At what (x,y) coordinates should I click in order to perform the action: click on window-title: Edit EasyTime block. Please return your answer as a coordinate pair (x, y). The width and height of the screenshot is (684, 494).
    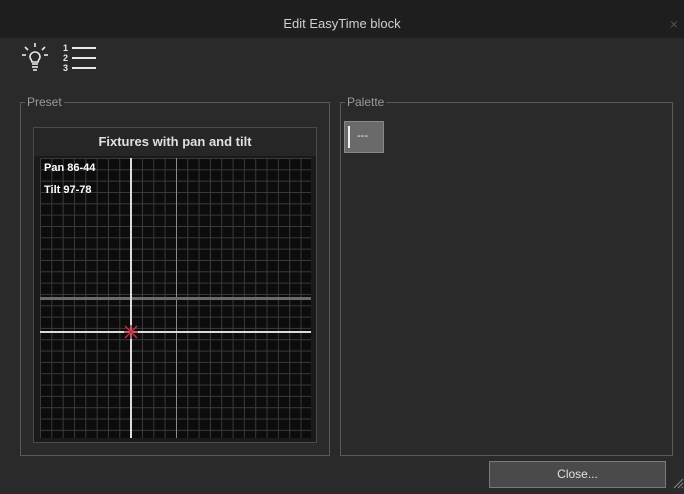
    Looking at the image, I should click on (342, 23).